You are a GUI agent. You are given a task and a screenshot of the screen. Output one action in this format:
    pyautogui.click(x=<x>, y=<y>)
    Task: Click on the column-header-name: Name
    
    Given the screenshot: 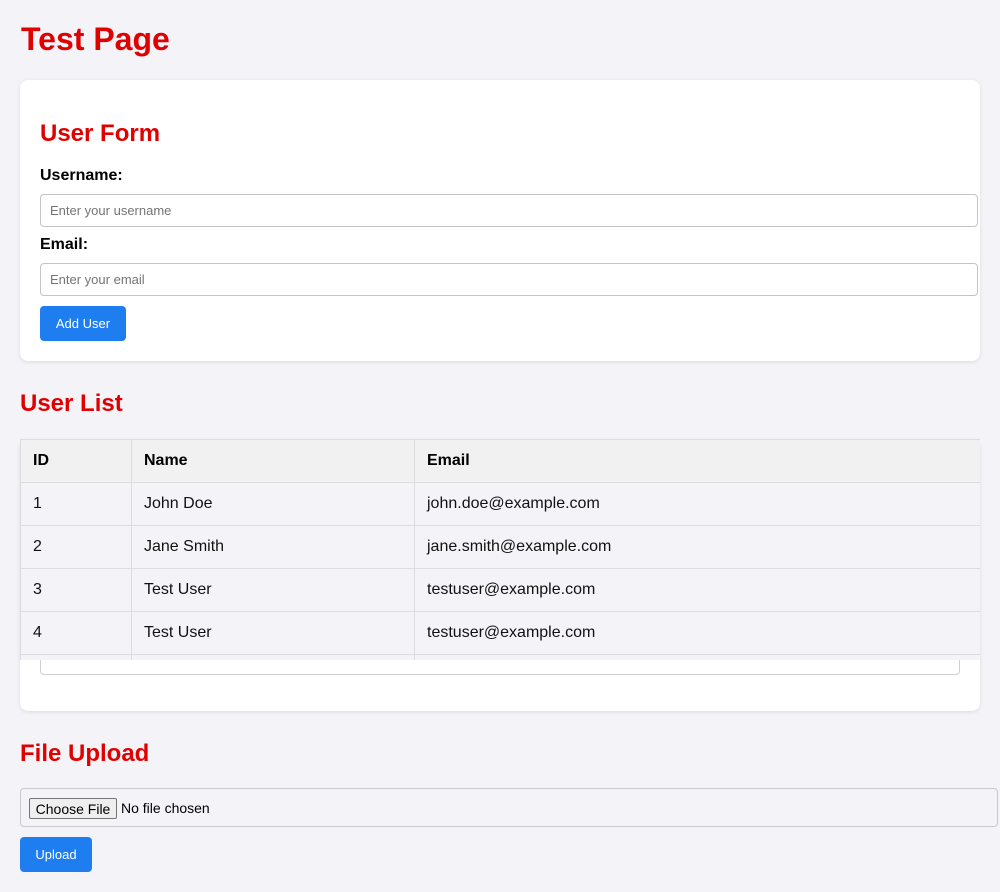 What is the action you would take?
    pyautogui.click(x=273, y=461)
    